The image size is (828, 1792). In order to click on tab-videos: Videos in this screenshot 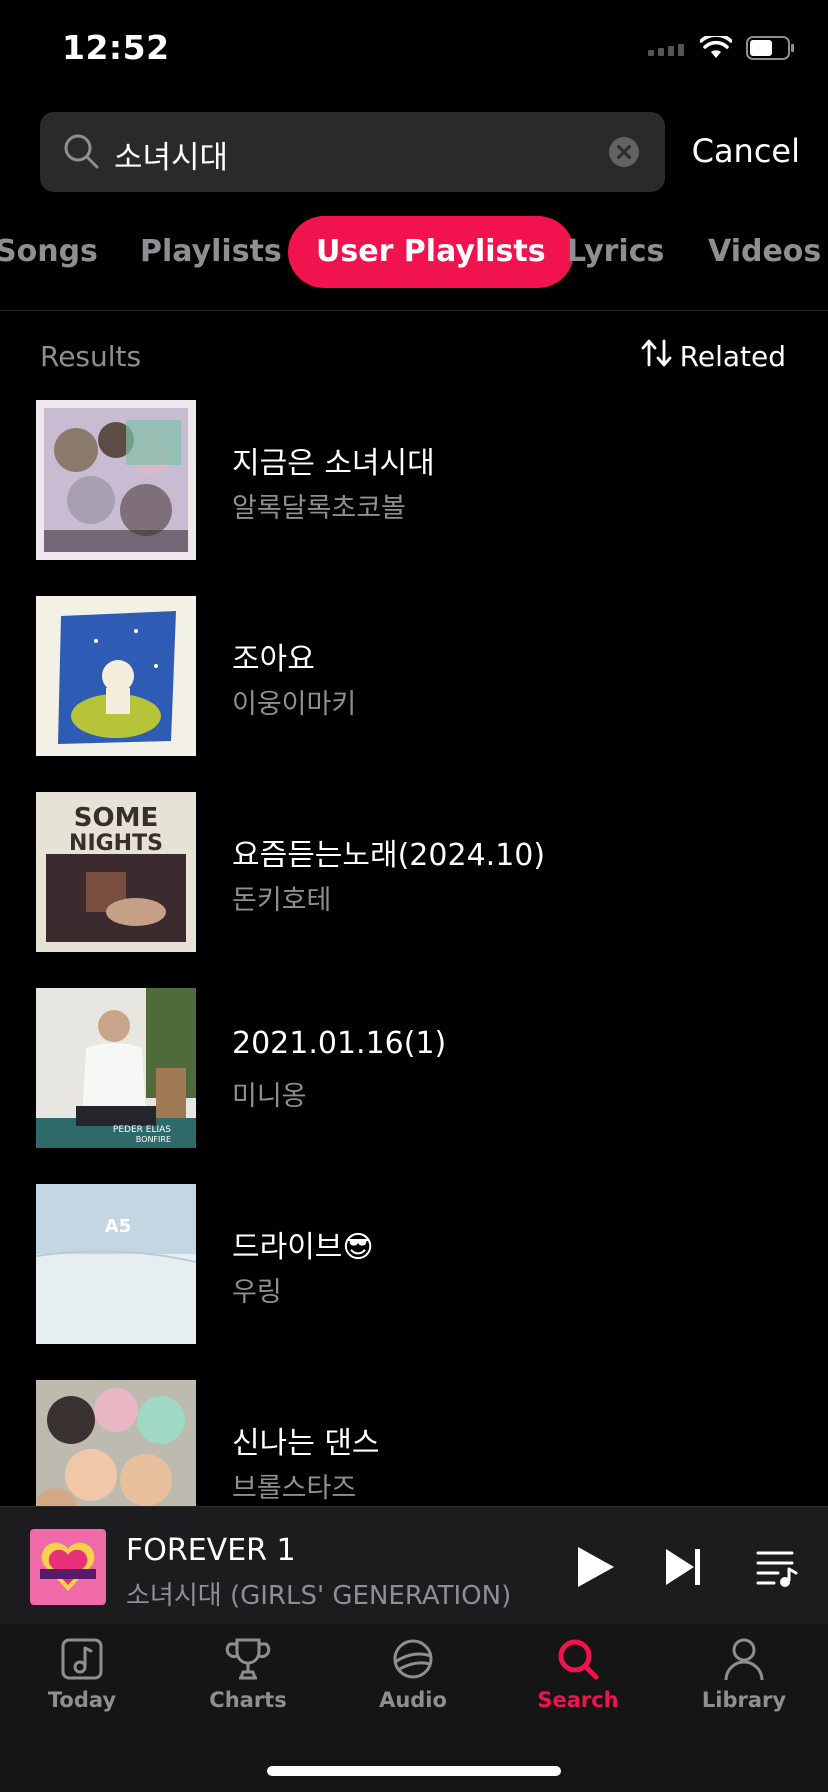, I will do `click(764, 252)`.